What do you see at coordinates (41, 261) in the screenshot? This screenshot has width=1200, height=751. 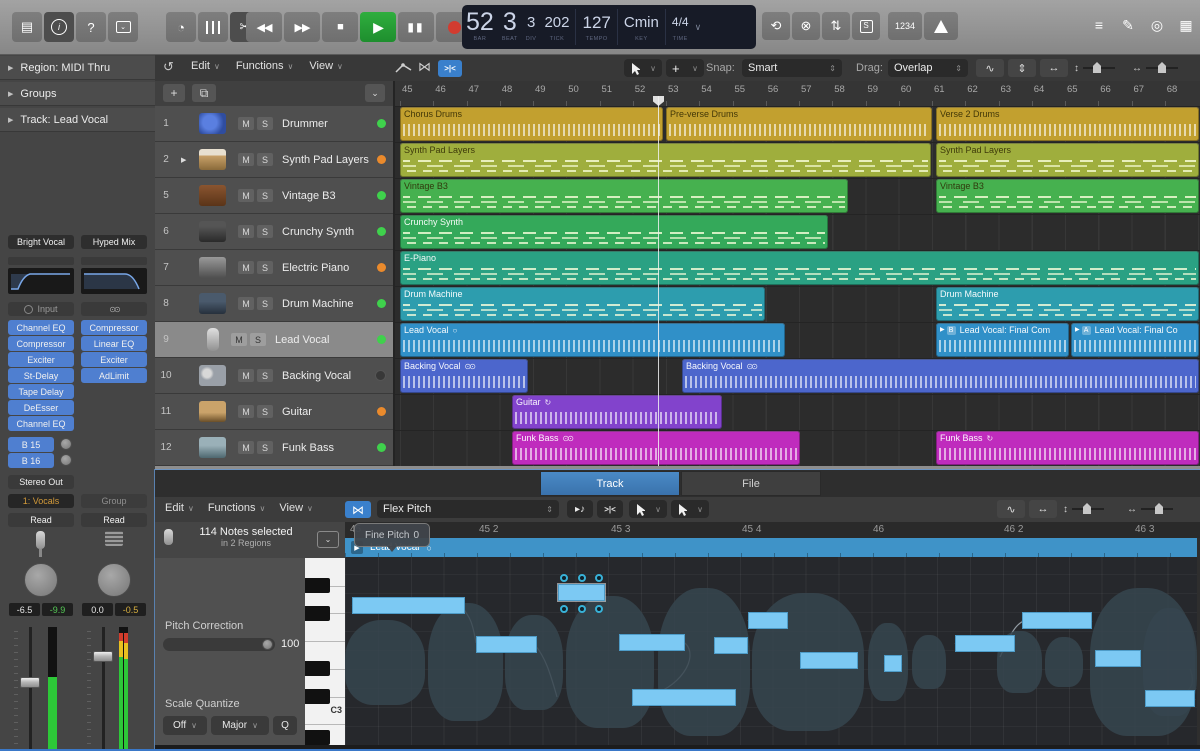 I see `strip-setting-bar` at bounding box center [41, 261].